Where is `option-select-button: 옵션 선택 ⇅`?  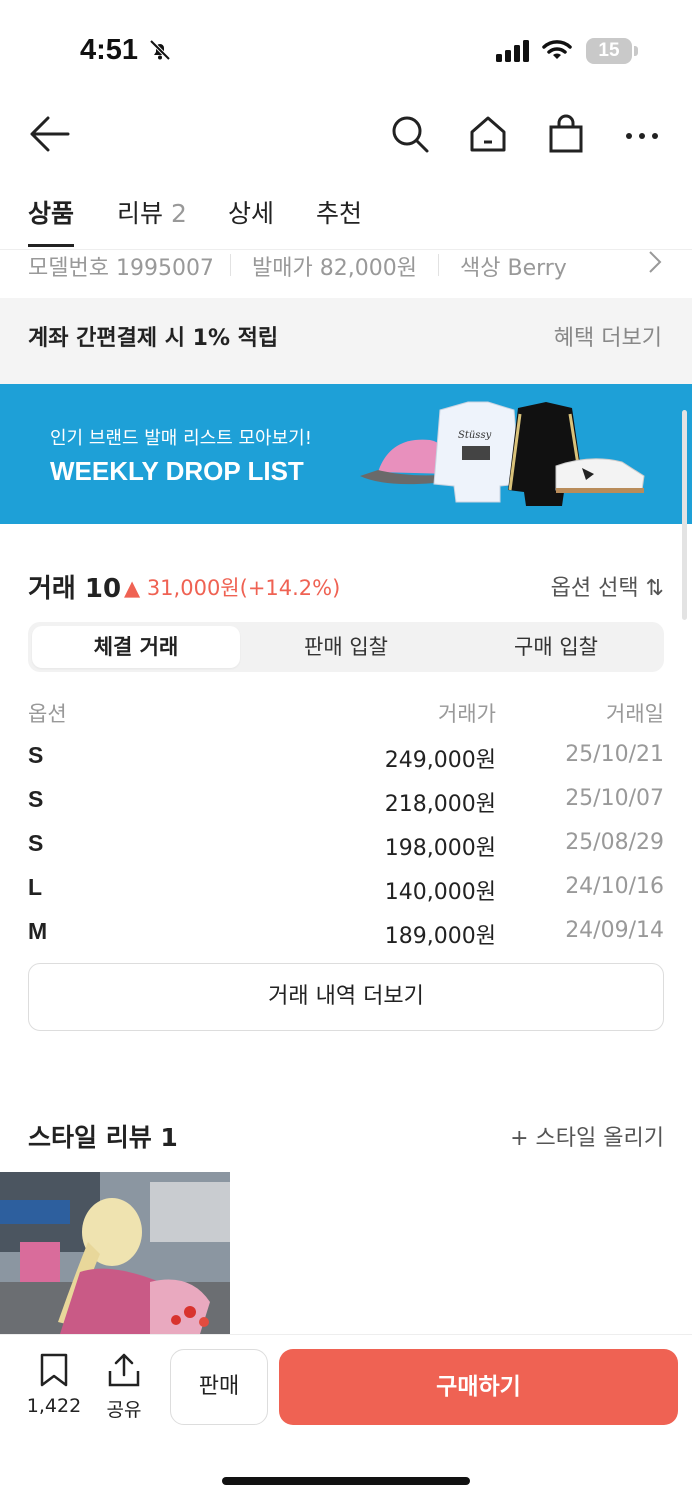
option-select-button: 옵션 선택 ⇅ is located at coordinates (607, 586).